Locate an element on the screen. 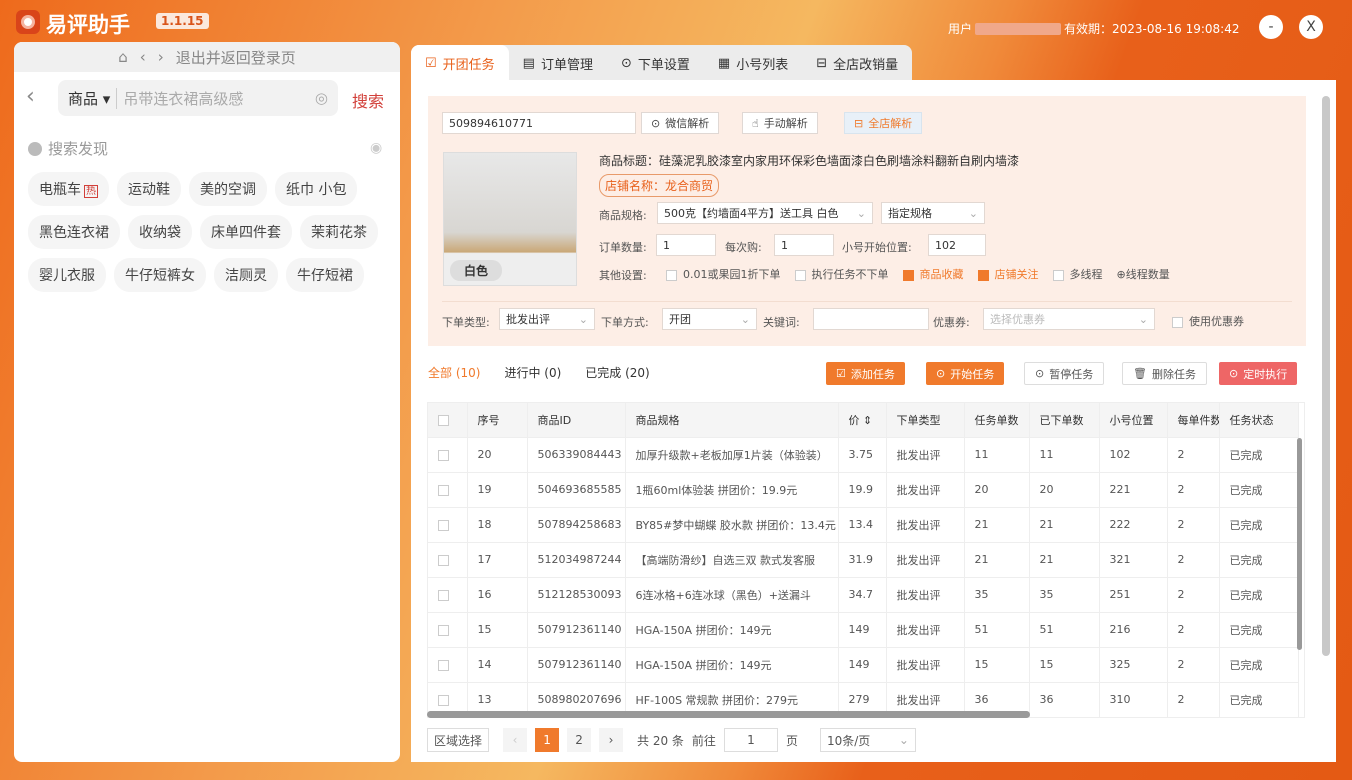  filter-tab: 进行中 (0) is located at coordinates (532, 372).